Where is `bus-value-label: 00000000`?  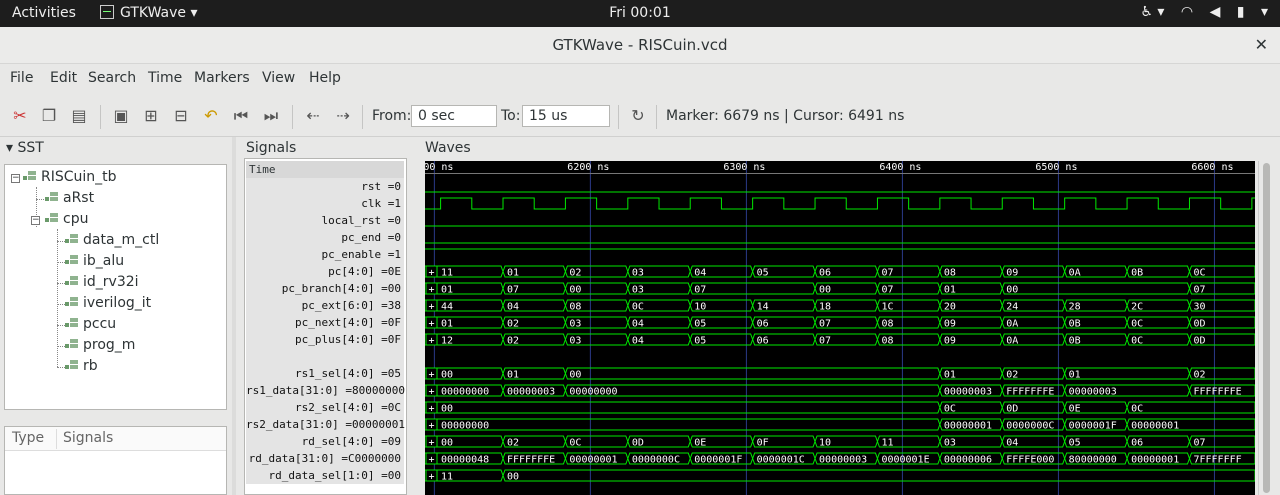 bus-value-label: 00000000 is located at coordinates (465, 392).